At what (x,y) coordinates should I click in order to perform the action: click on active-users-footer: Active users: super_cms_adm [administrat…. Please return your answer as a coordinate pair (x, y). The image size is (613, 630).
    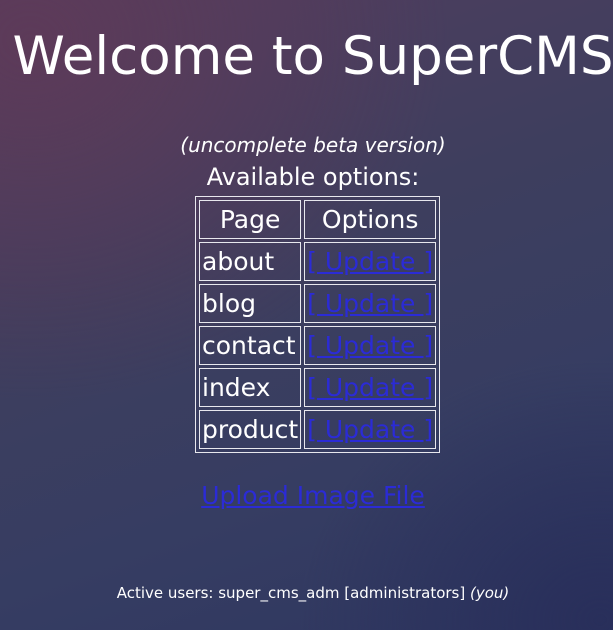
    Looking at the image, I should click on (306, 593).